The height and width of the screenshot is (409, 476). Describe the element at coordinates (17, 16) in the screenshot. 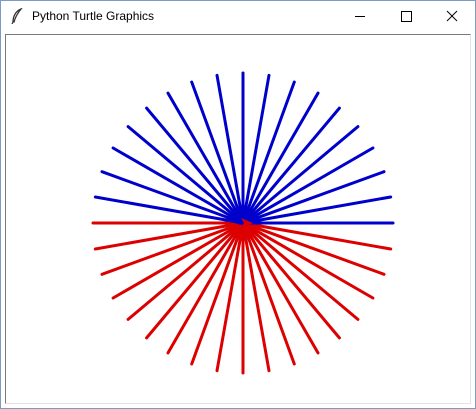

I see `feather-icon` at that location.